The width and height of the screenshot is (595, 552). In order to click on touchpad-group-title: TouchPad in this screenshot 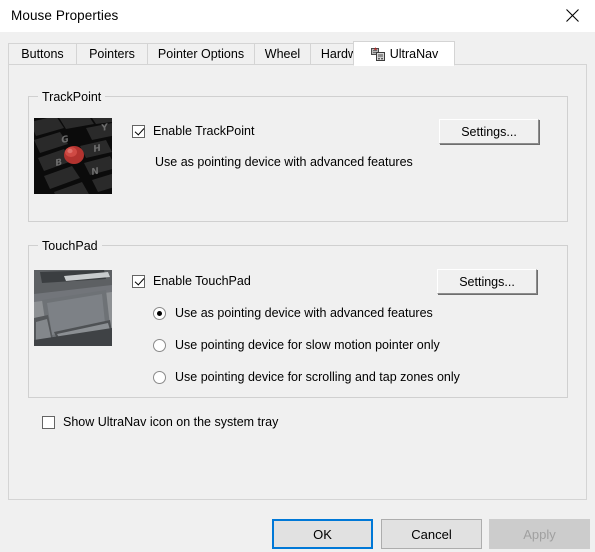, I will do `click(70, 246)`.